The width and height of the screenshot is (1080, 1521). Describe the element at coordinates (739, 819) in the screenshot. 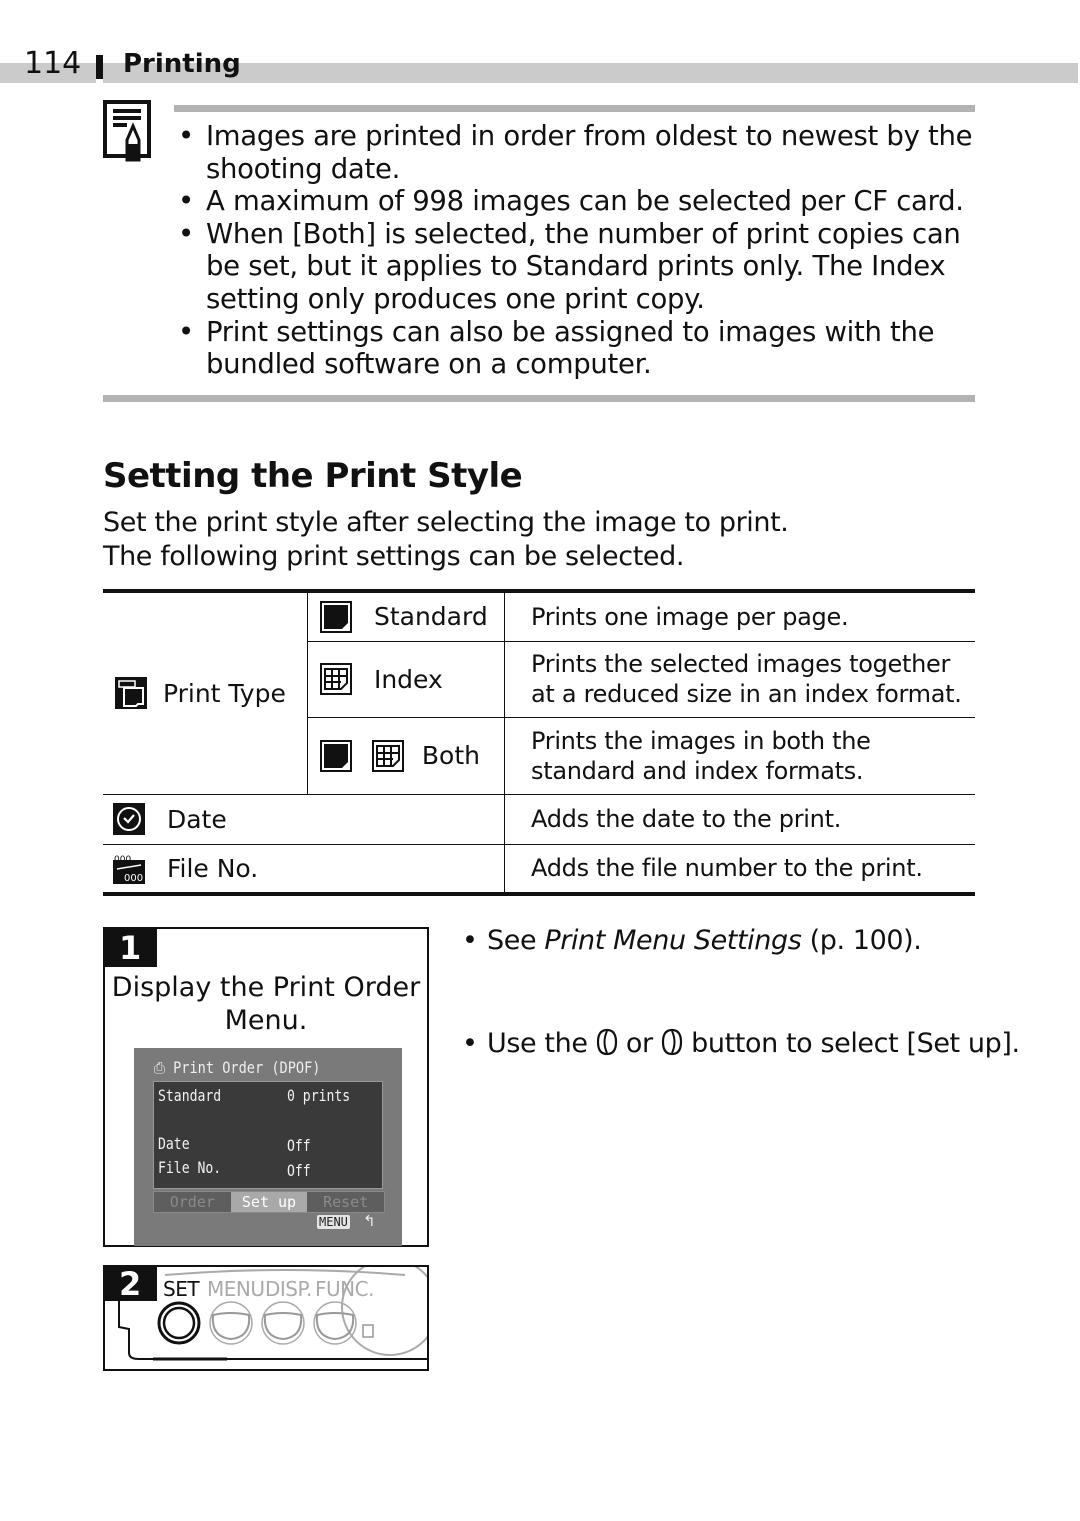

I see `description-cell: Adds the date to the print.` at that location.